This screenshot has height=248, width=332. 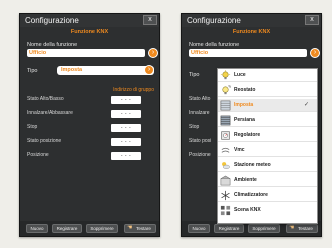 What do you see at coordinates (251, 195) in the screenshot?
I see `dropdown-item-label: Climatizzatore` at bounding box center [251, 195].